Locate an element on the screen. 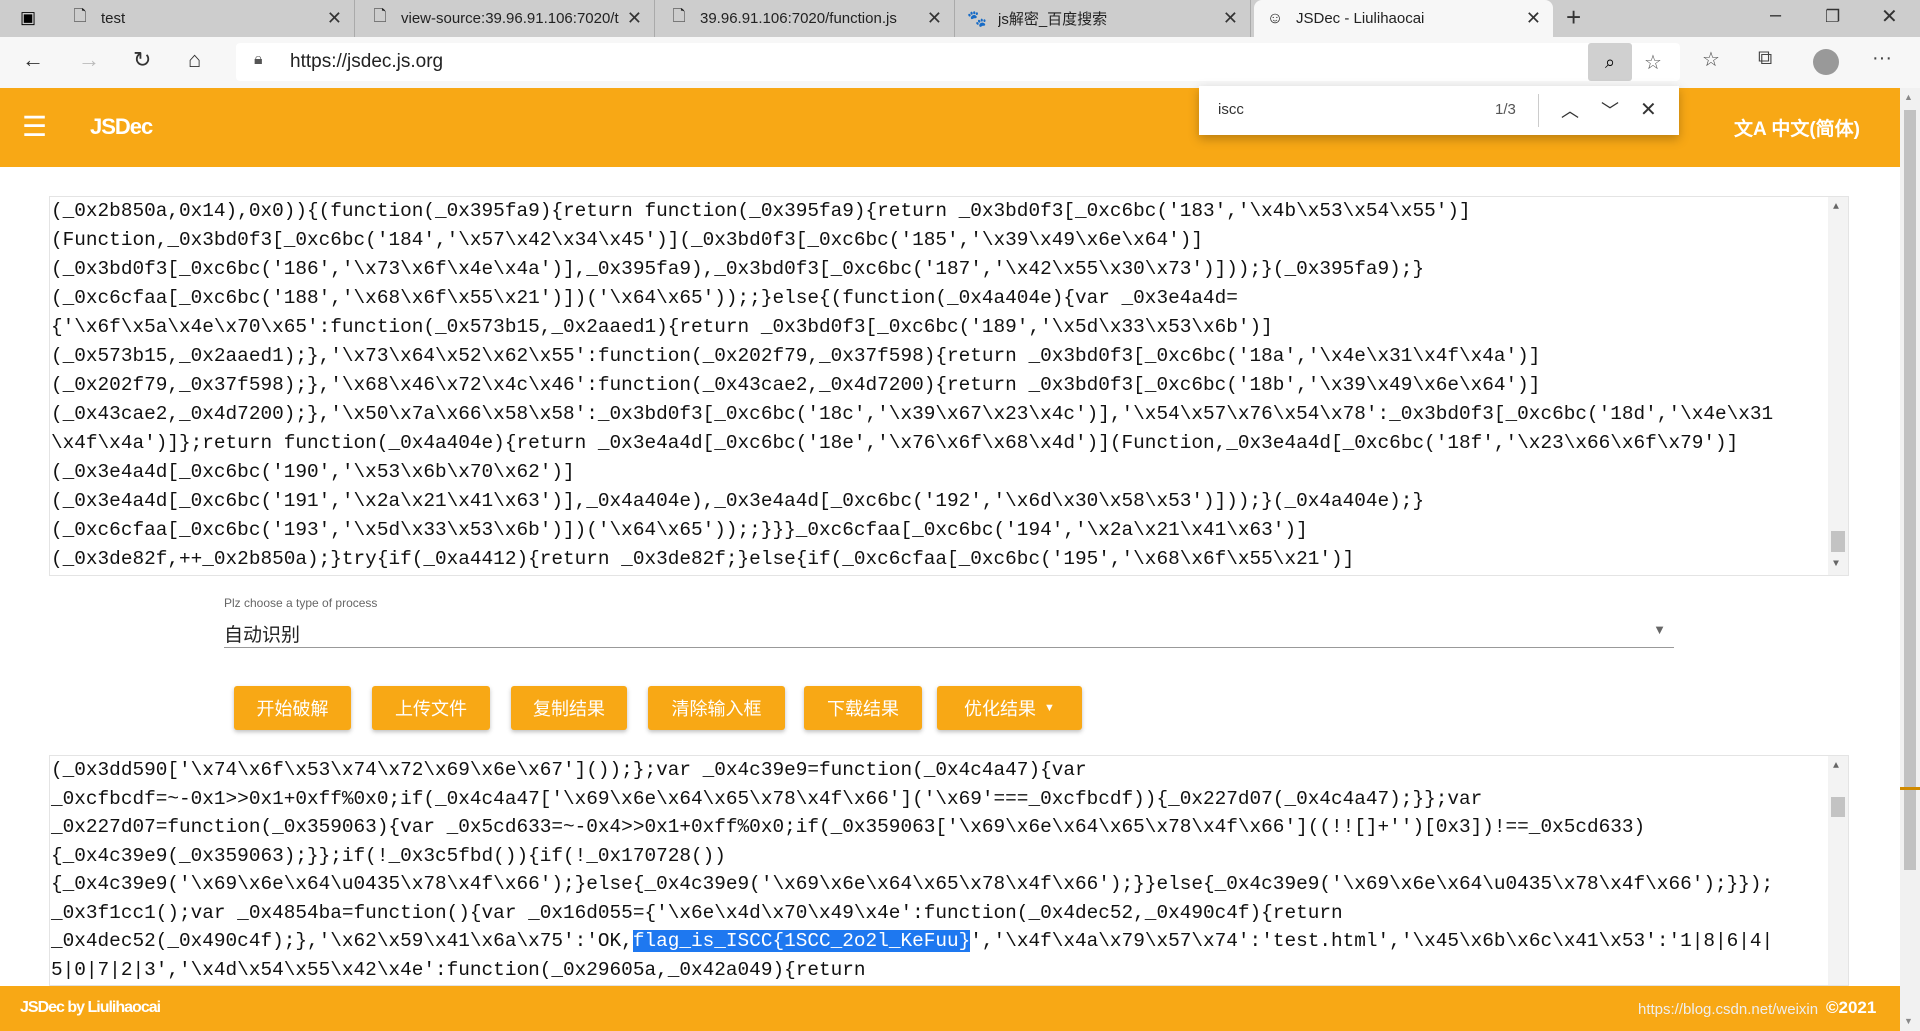  search-highlight: flag_is_ISCC{1SCC_2o2l_KeFuu} is located at coordinates (801, 941).